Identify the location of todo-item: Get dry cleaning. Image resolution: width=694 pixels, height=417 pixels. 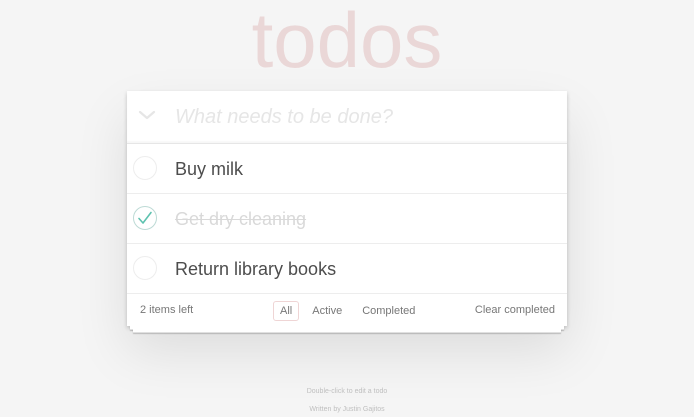
(347, 219).